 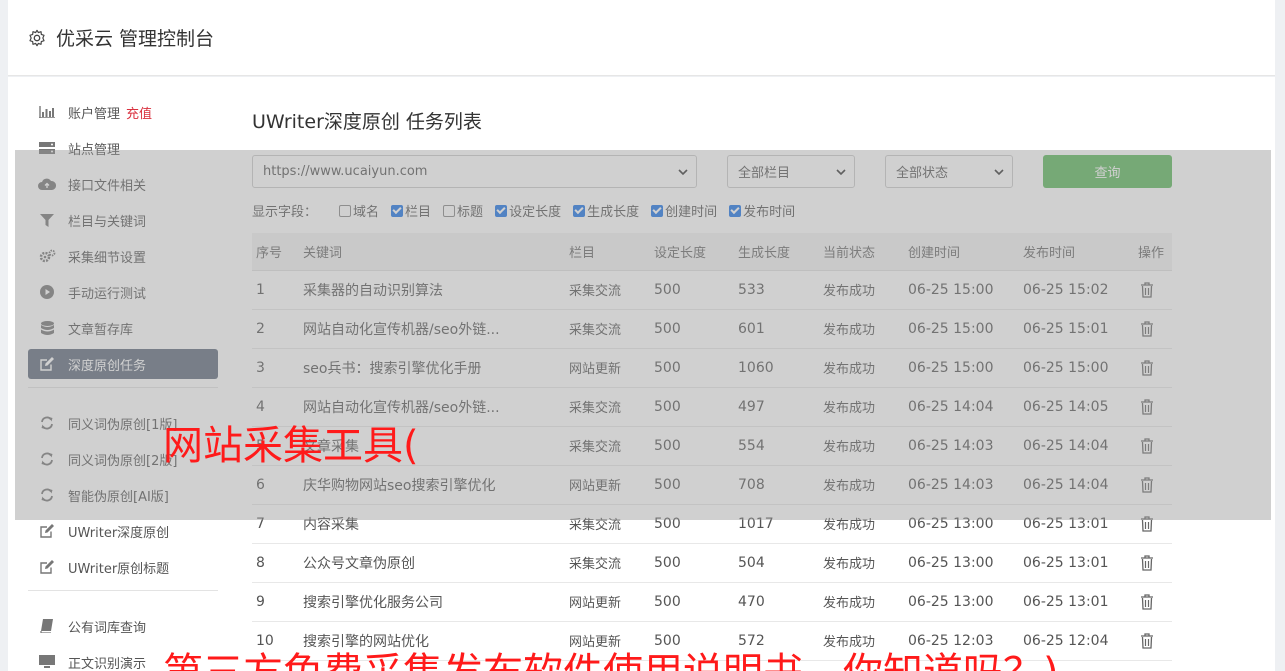 I want to click on sidebar-item-deep-original-tasks: 深度原创任务, so click(x=123, y=364).